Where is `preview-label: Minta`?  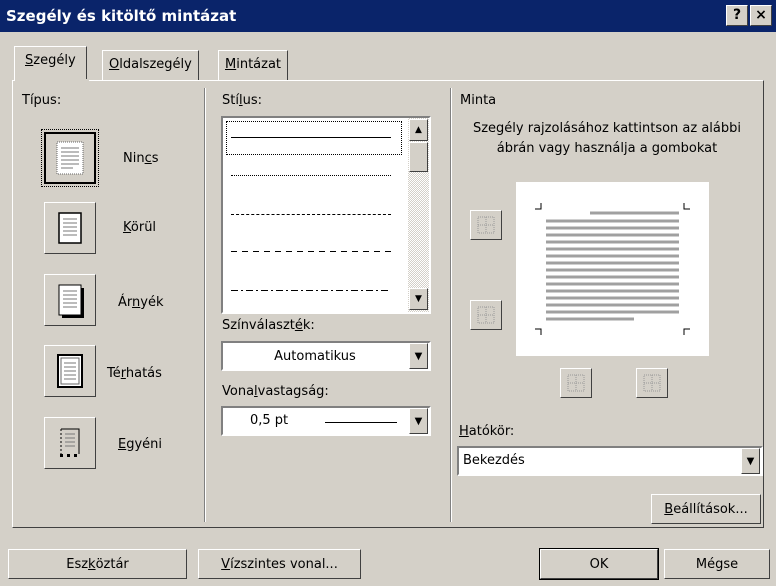 preview-label: Minta is located at coordinates (478, 100).